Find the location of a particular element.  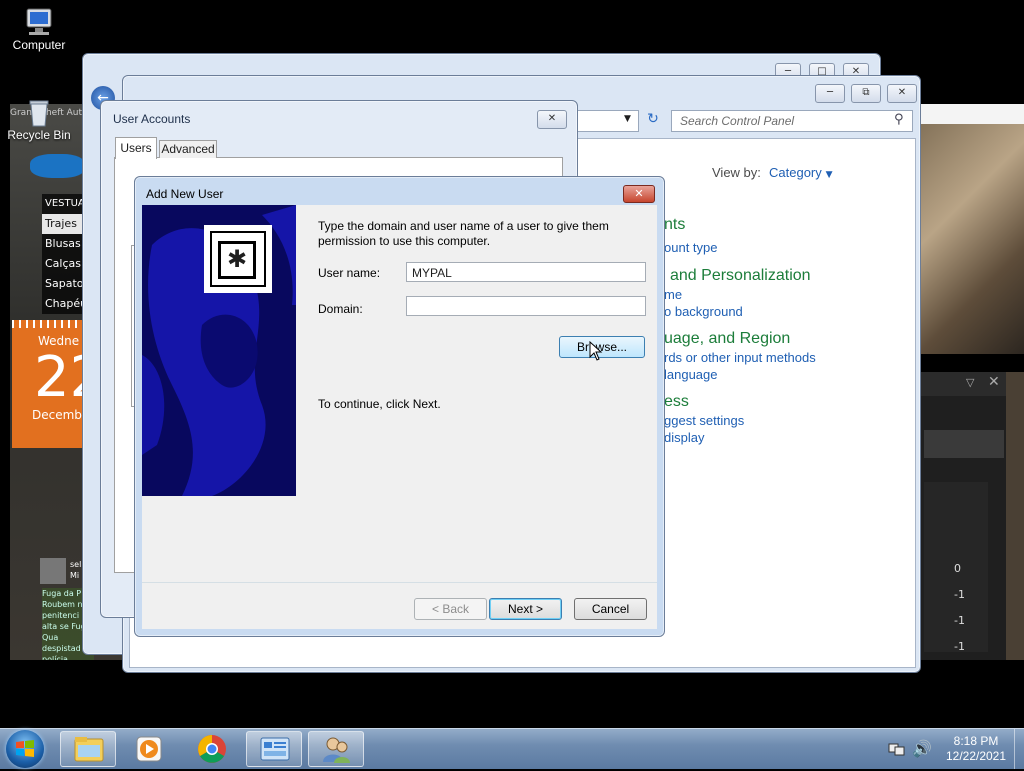

search-icon: ⚲ is located at coordinates (899, 119).